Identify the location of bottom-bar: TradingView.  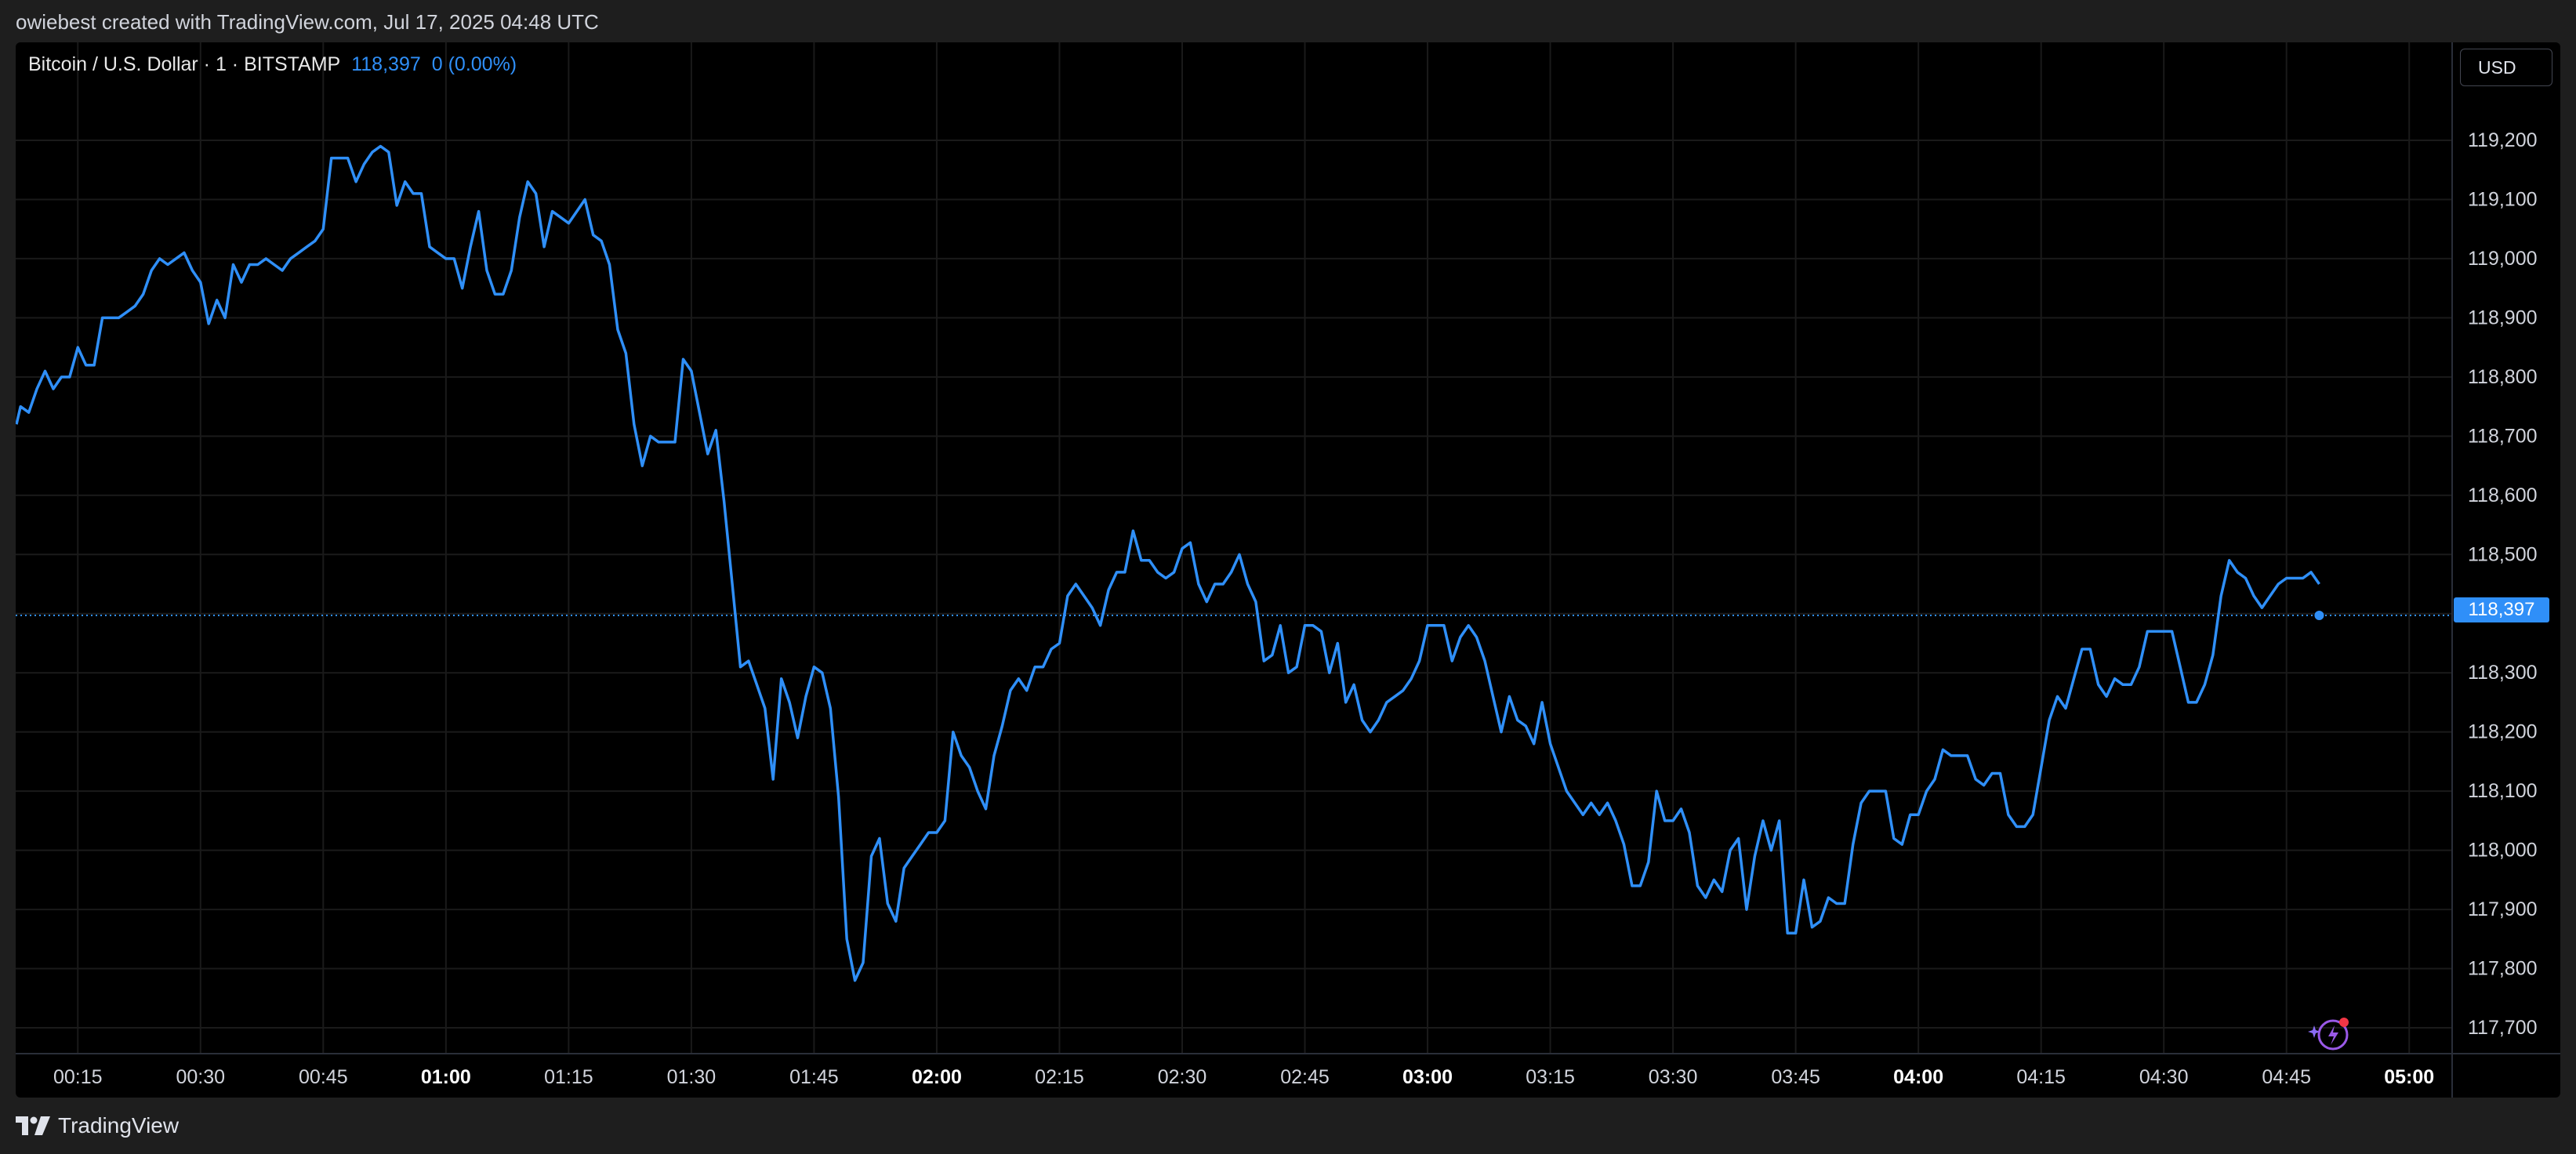
(1288, 1126).